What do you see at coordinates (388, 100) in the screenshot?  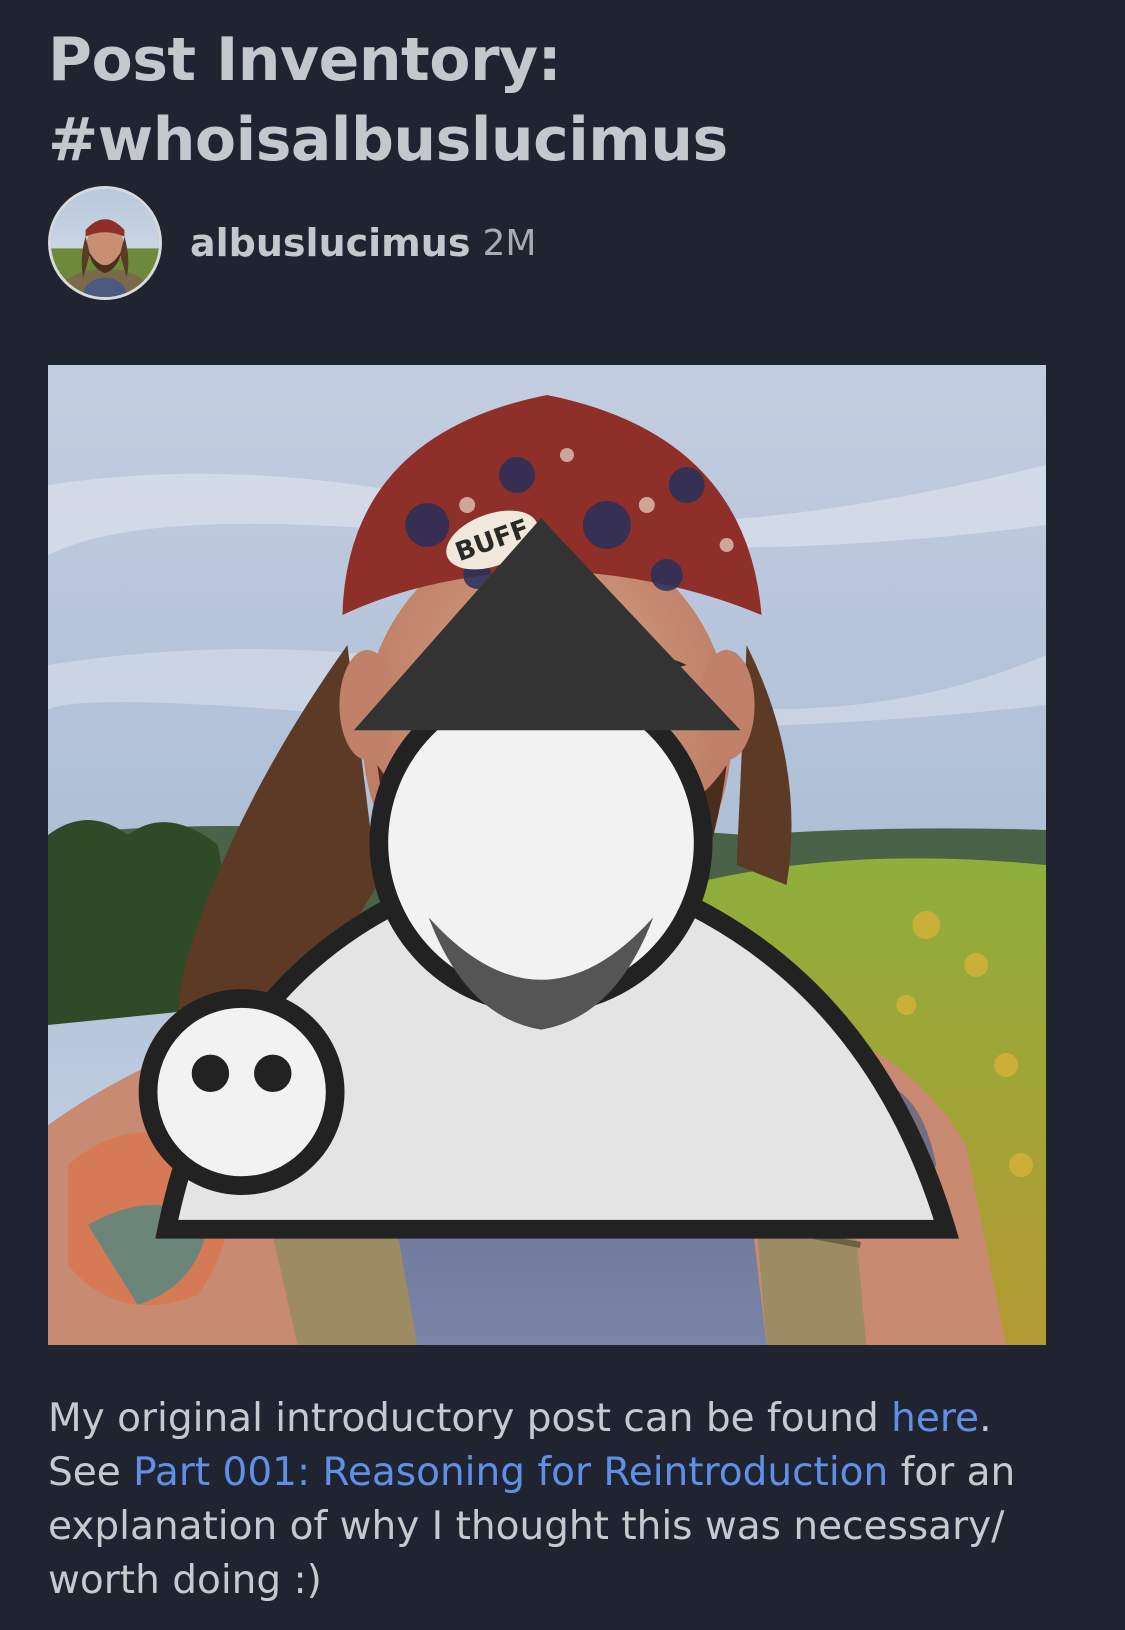 I see `post-title: Post Inventory: #whoisalbuslucimus` at bounding box center [388, 100].